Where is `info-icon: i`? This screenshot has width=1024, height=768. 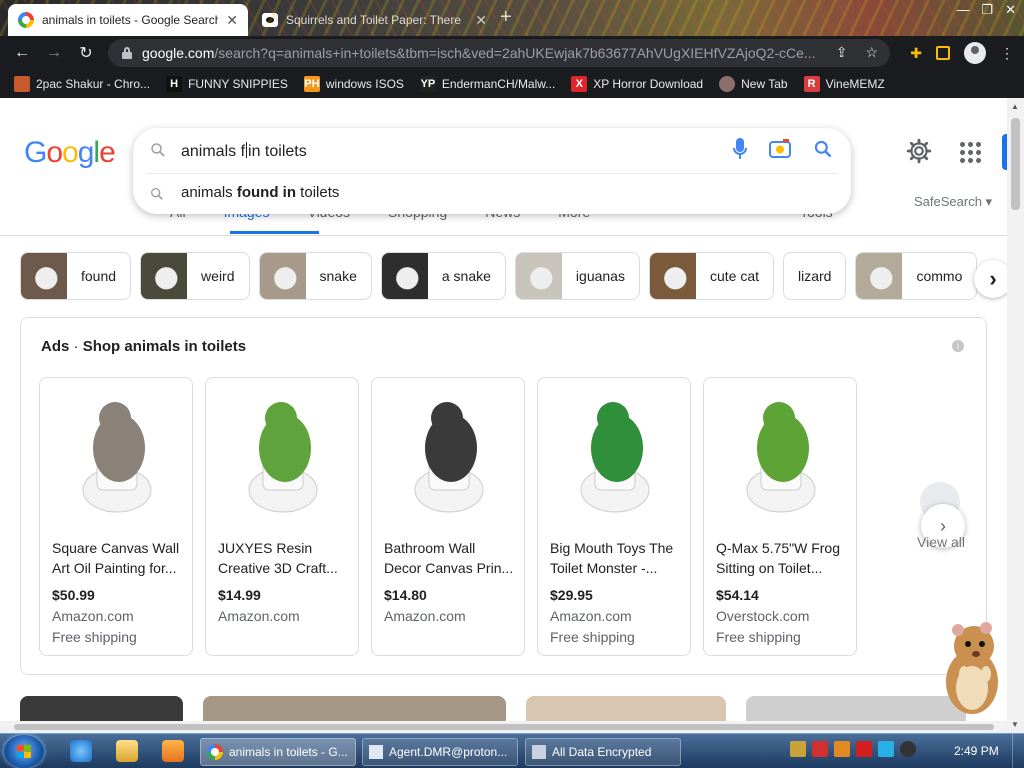 info-icon: i is located at coordinates (958, 346).